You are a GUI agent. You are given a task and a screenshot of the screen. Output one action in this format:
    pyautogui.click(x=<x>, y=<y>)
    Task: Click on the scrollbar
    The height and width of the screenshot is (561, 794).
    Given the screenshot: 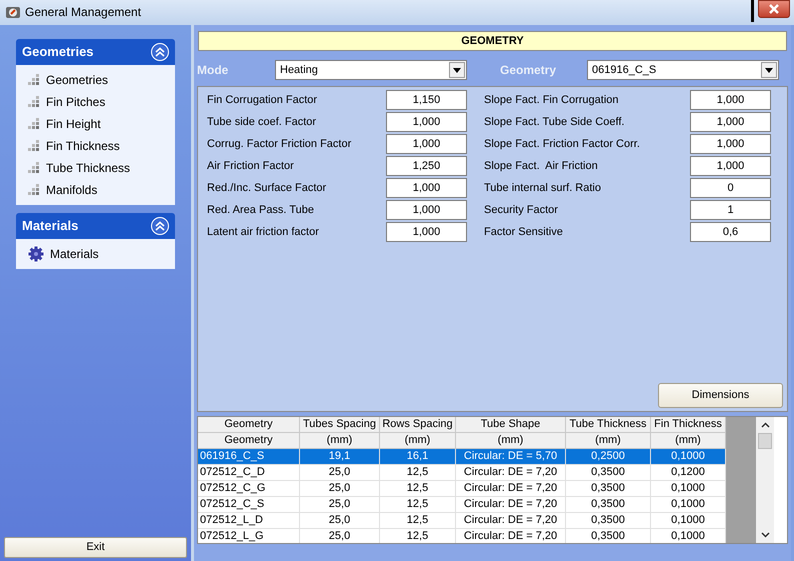 What is the action you would take?
    pyautogui.click(x=765, y=480)
    